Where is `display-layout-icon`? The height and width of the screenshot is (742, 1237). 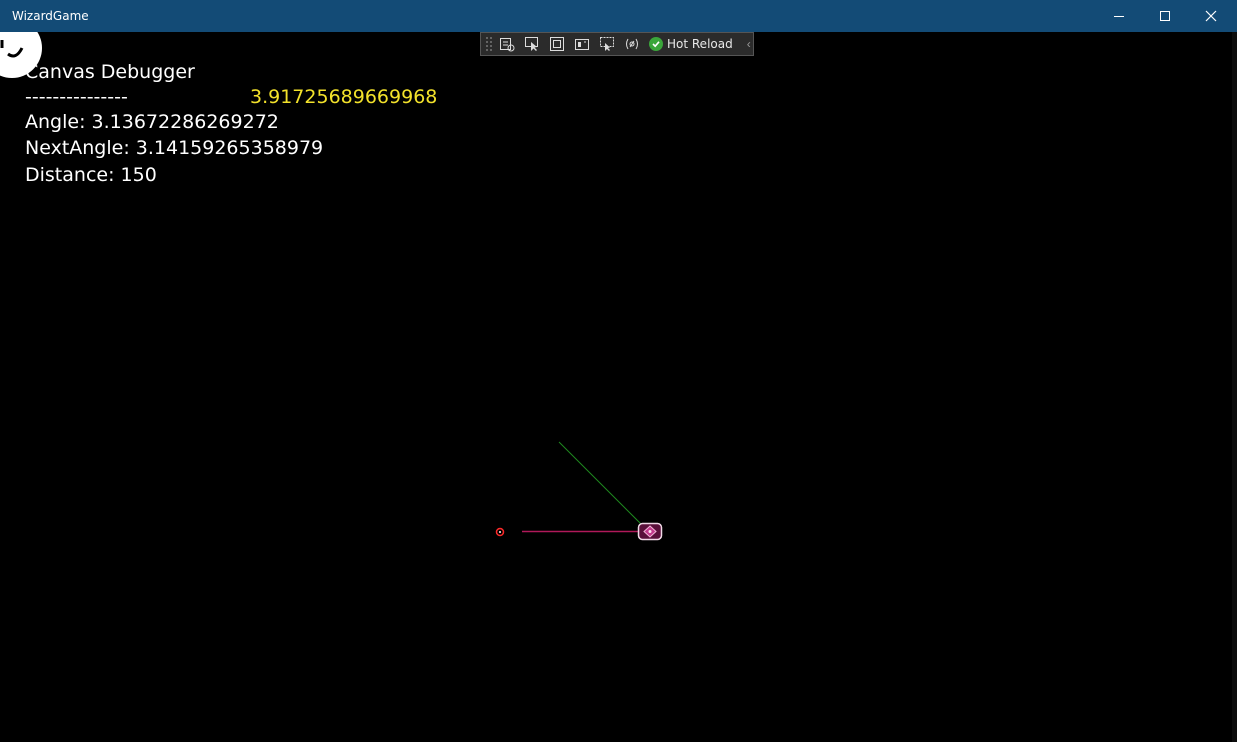
display-layout-icon is located at coordinates (607, 44).